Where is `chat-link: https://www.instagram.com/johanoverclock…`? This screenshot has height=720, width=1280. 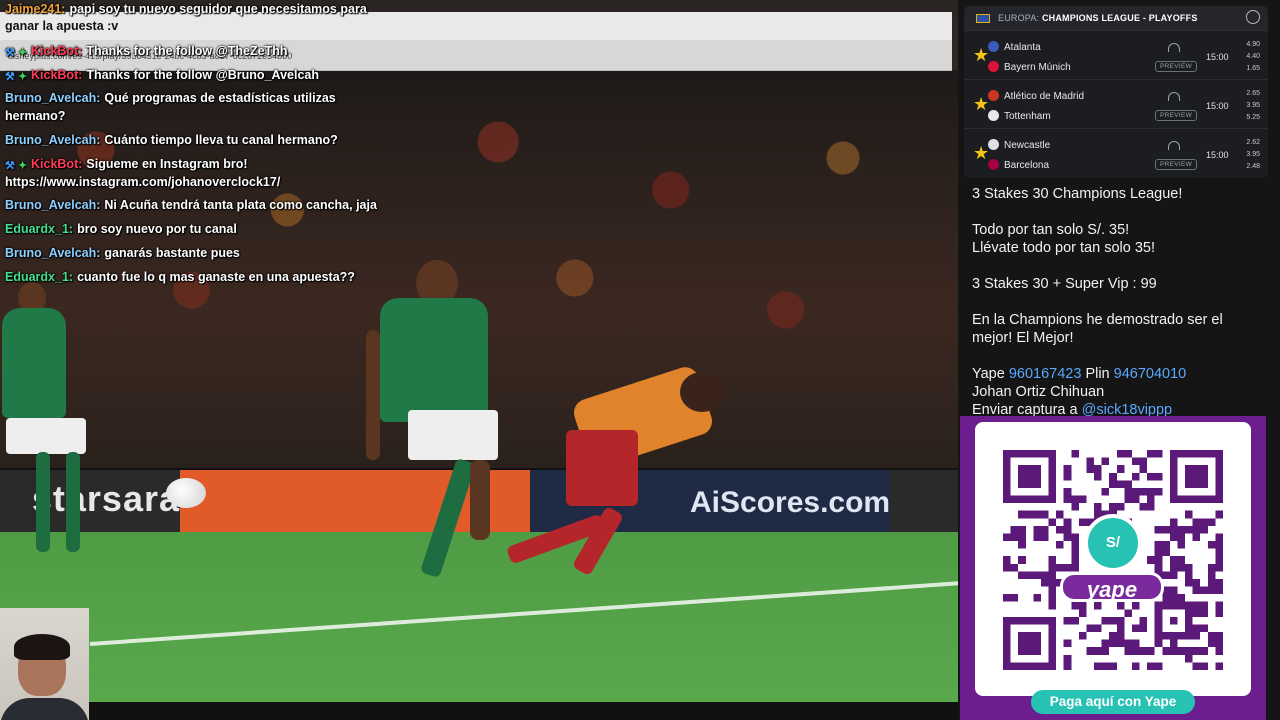 chat-link: https://www.instagram.com/johanoverclock… is located at coordinates (143, 182).